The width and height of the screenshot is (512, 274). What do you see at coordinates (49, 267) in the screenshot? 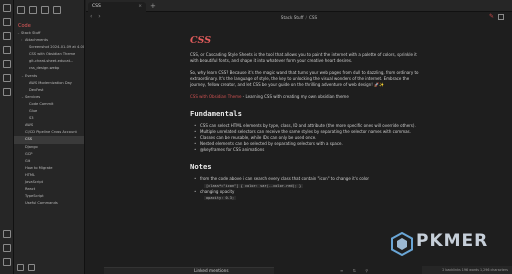
I see `sidebar-bottom-bar` at bounding box center [49, 267].